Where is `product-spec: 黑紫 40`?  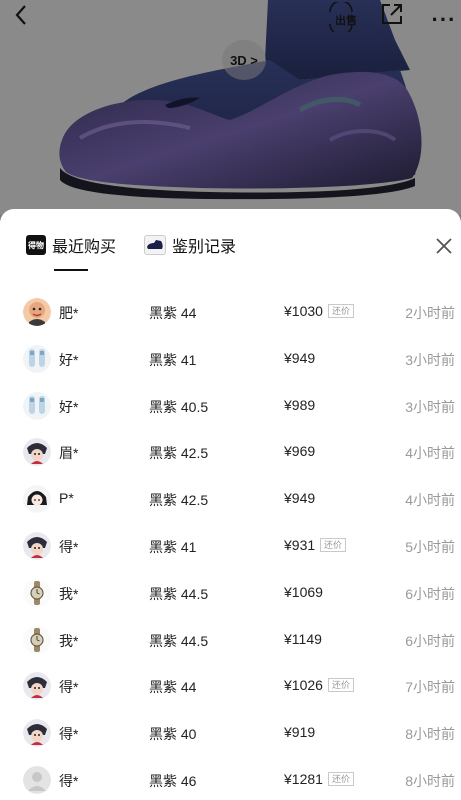 product-spec: 黑紫 40 is located at coordinates (173, 734).